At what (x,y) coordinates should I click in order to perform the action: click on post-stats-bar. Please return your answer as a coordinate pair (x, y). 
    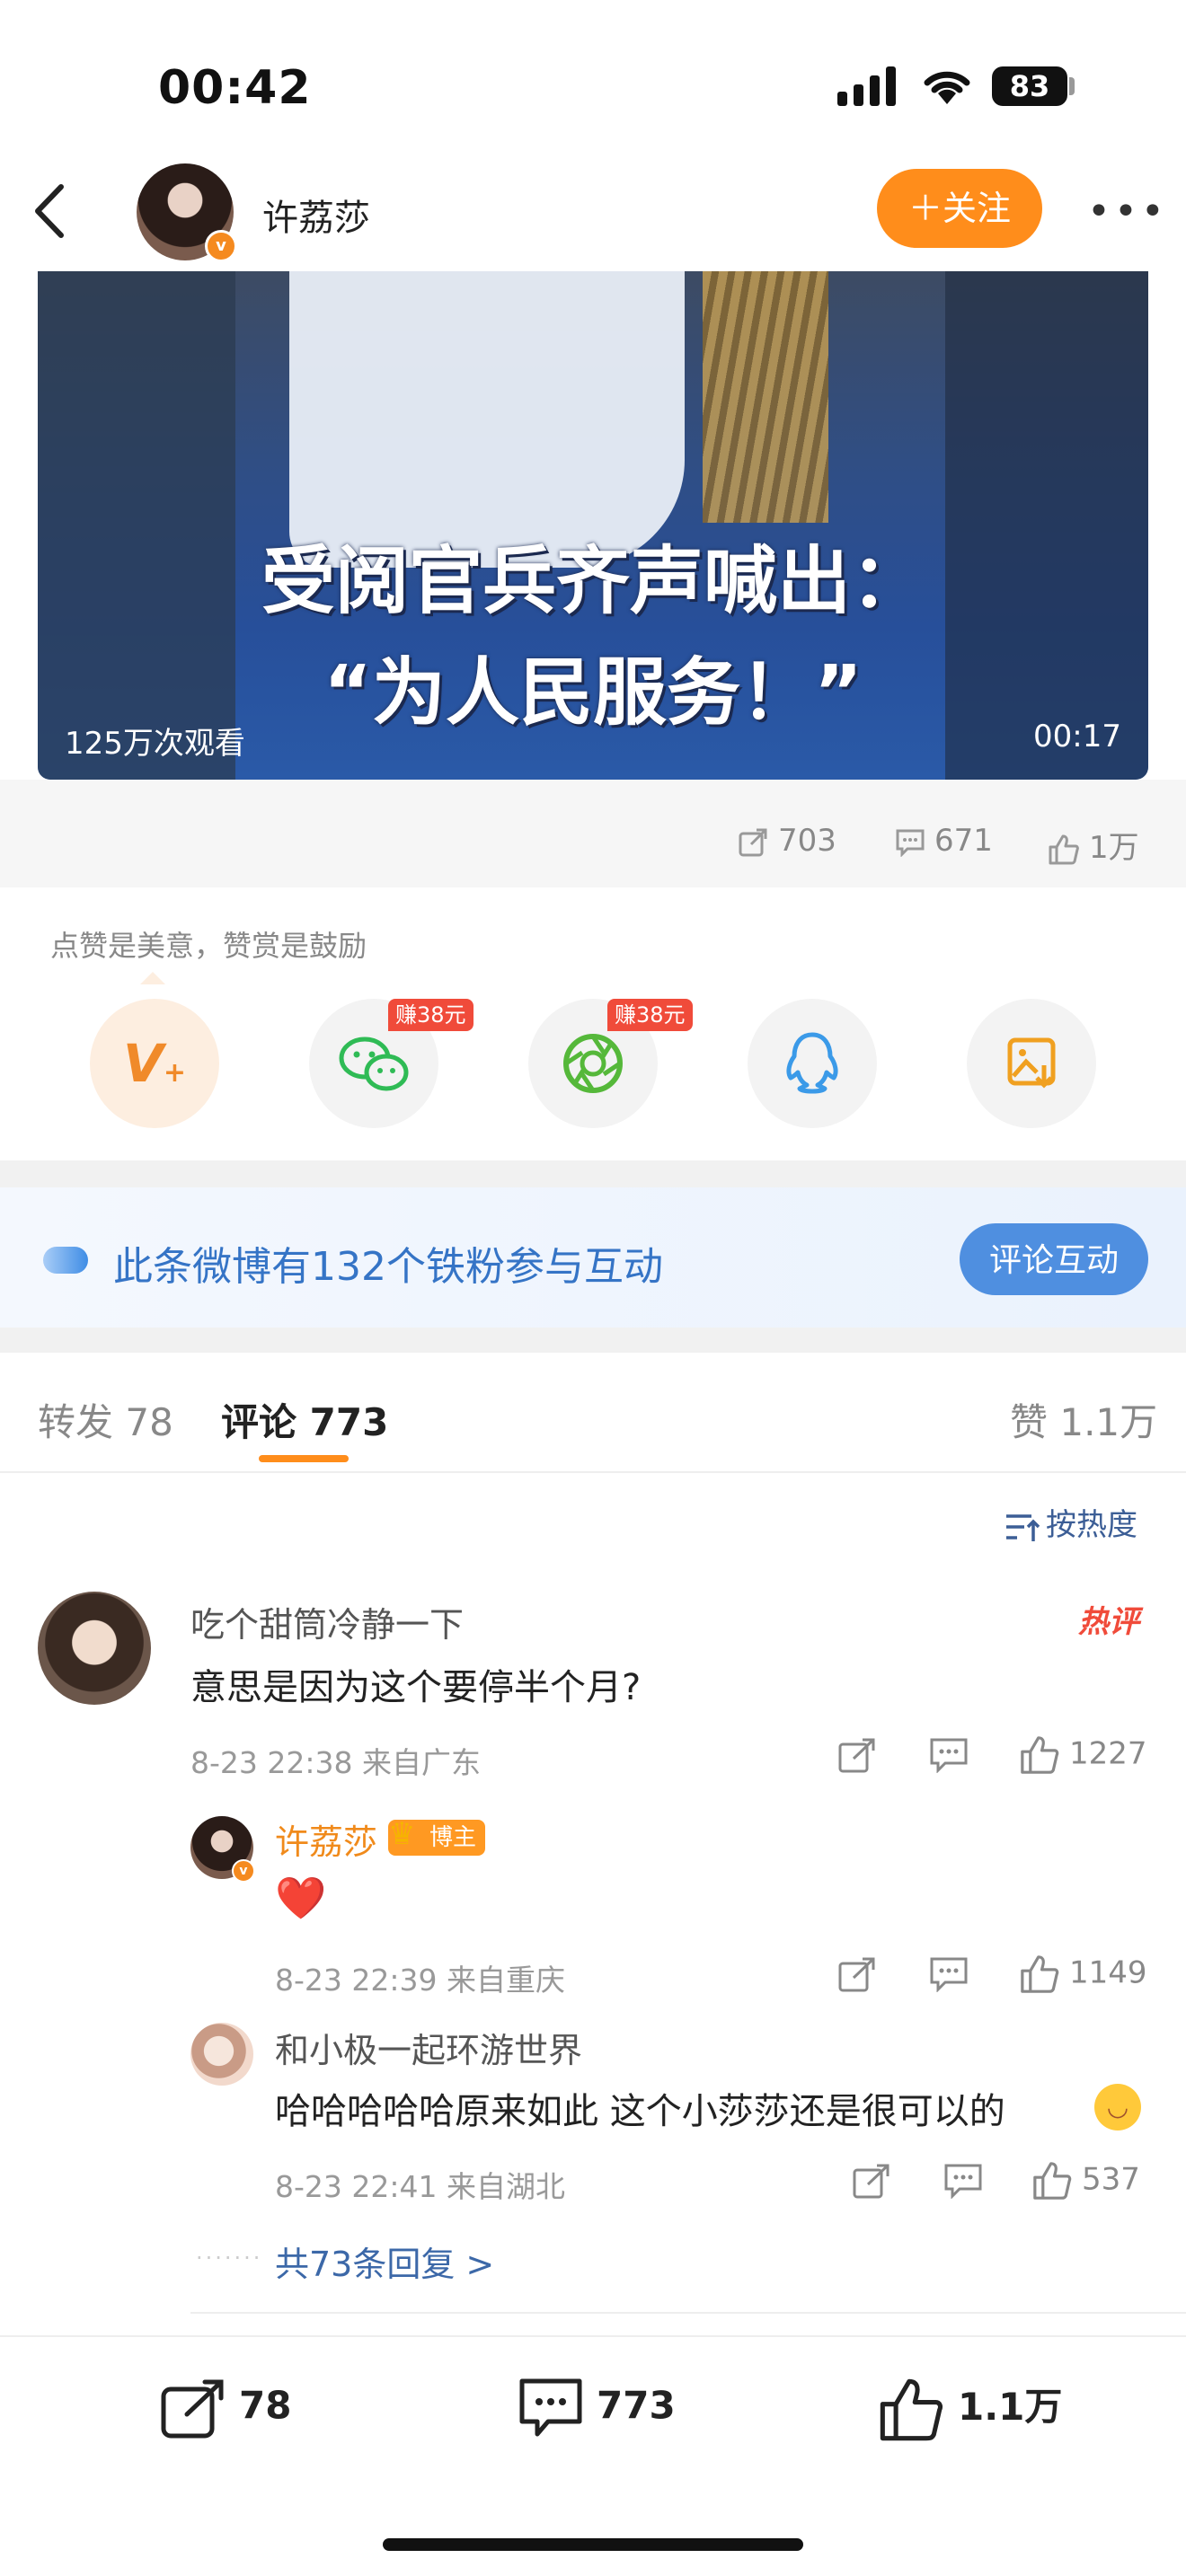
    Looking at the image, I should click on (593, 833).